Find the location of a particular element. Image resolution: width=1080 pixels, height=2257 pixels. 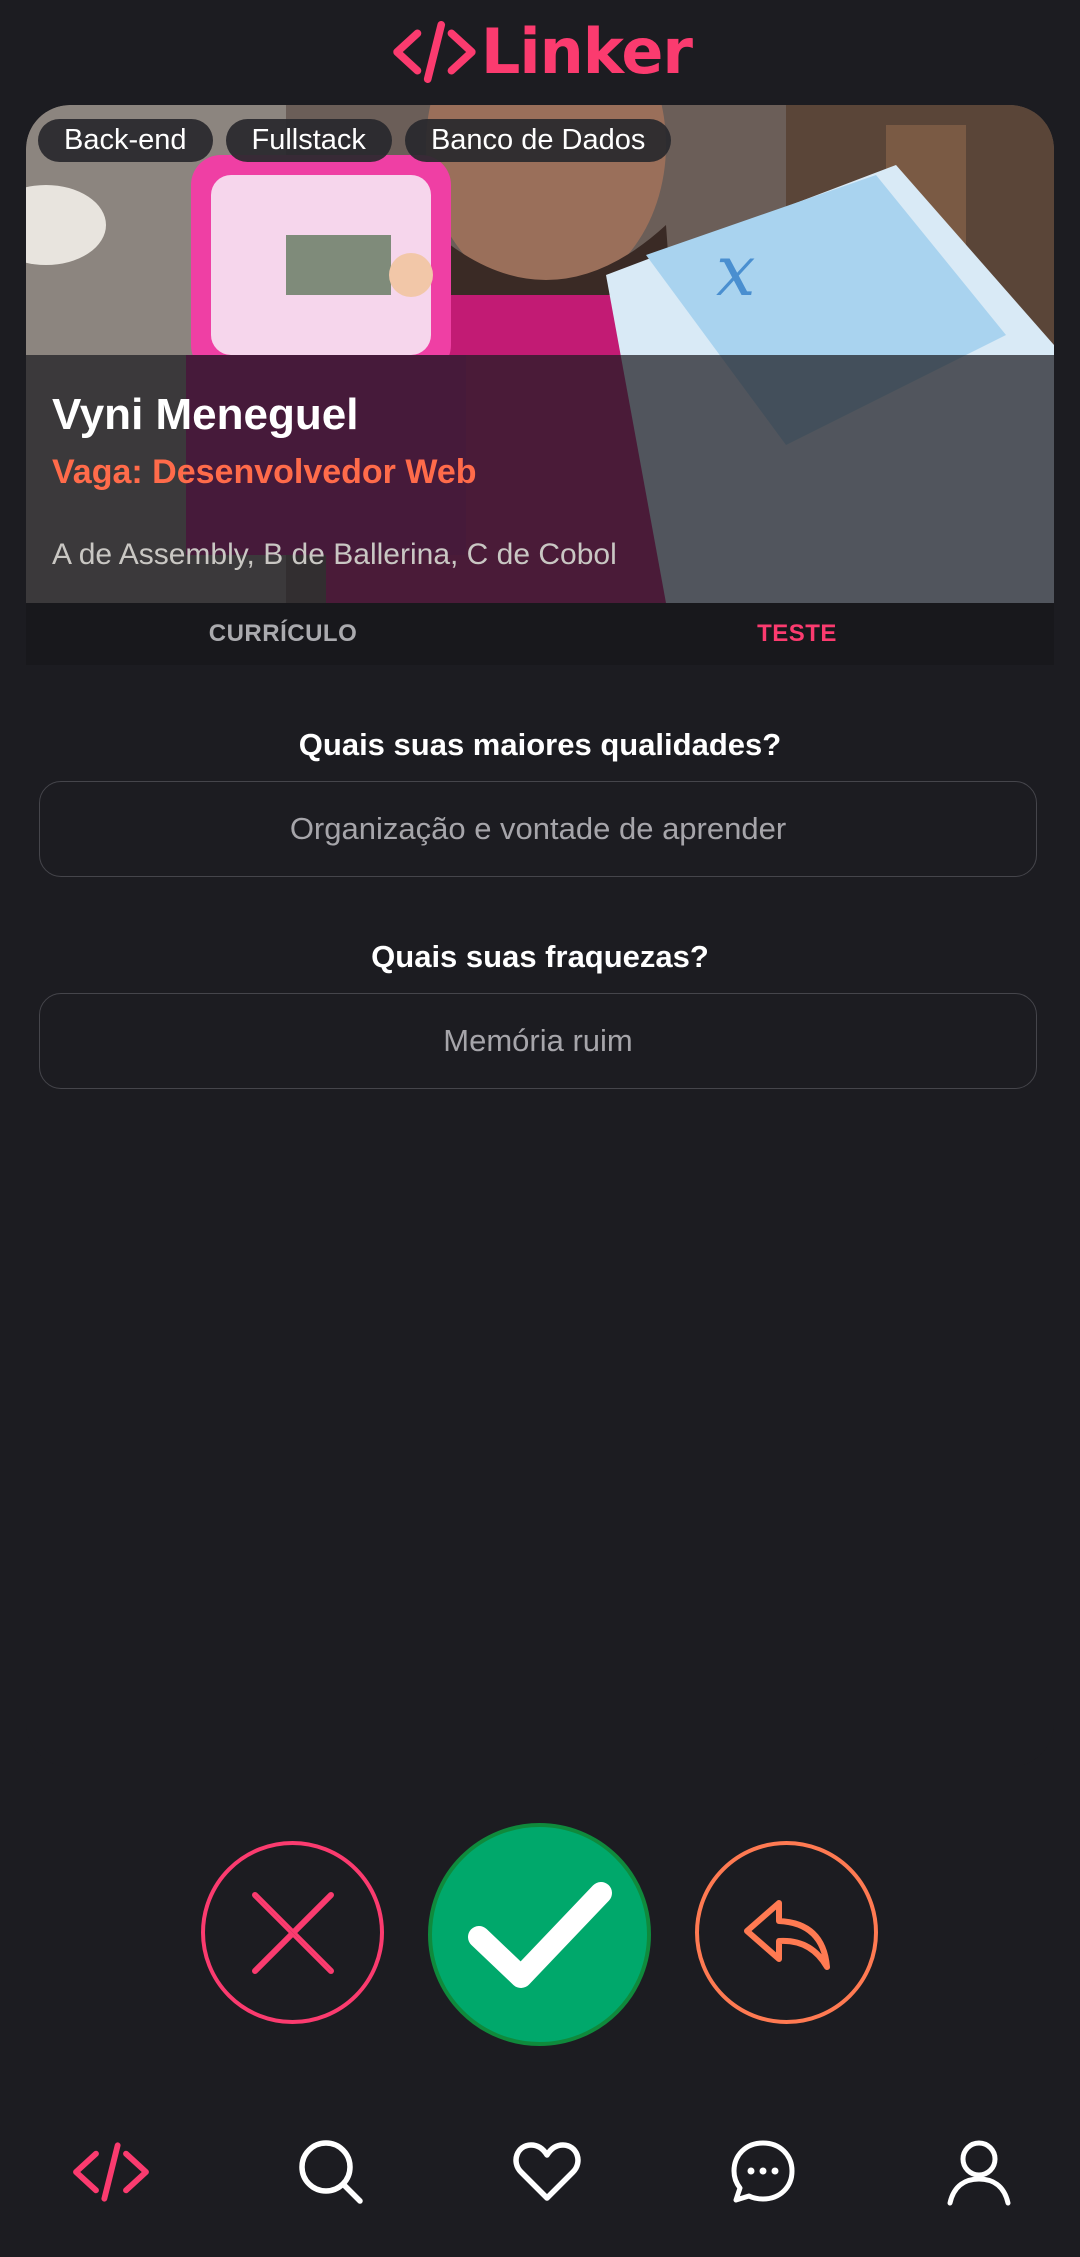

nav-search is located at coordinates (331, 2172).